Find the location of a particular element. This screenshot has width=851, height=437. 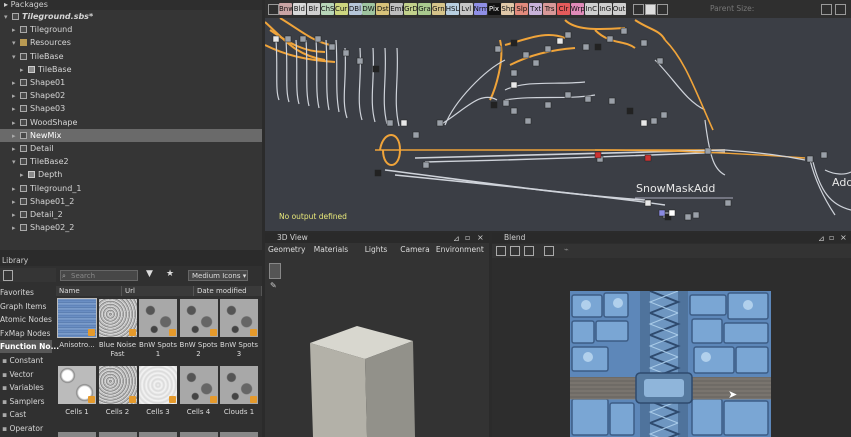

tree-item: ▸ Tileground_1 is located at coordinates (131, 188).